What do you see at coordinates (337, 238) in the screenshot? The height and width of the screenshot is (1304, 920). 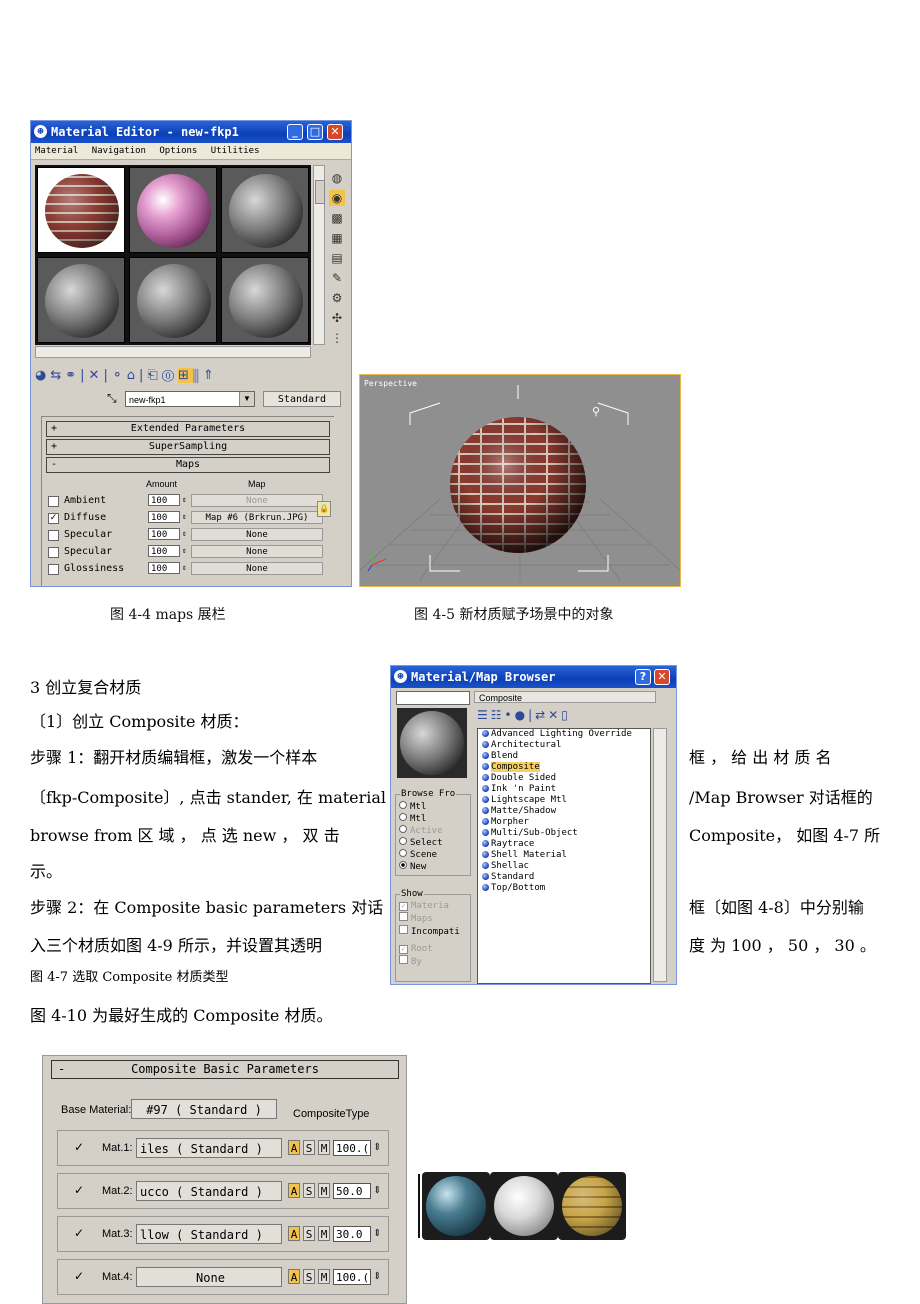 I see `uv-tiling-icon: ▦` at bounding box center [337, 238].